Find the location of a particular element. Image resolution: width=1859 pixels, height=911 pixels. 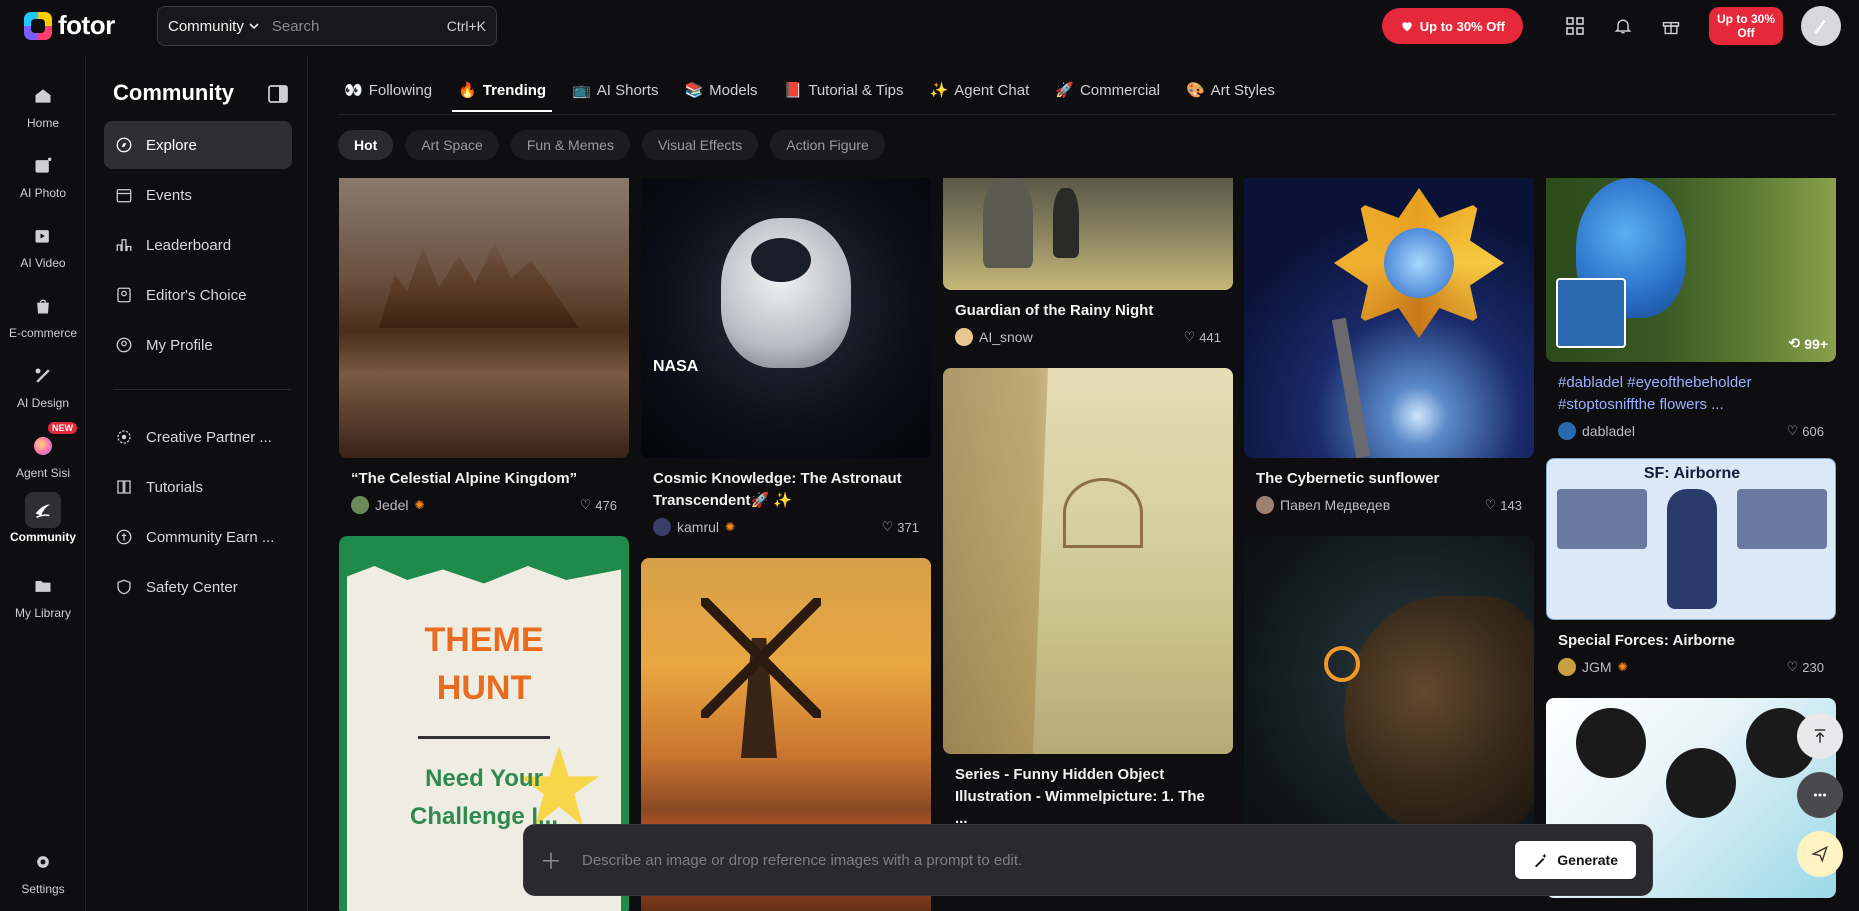

tab-ai-shorts: 📺 AI Shorts is located at coordinates (615, 90).